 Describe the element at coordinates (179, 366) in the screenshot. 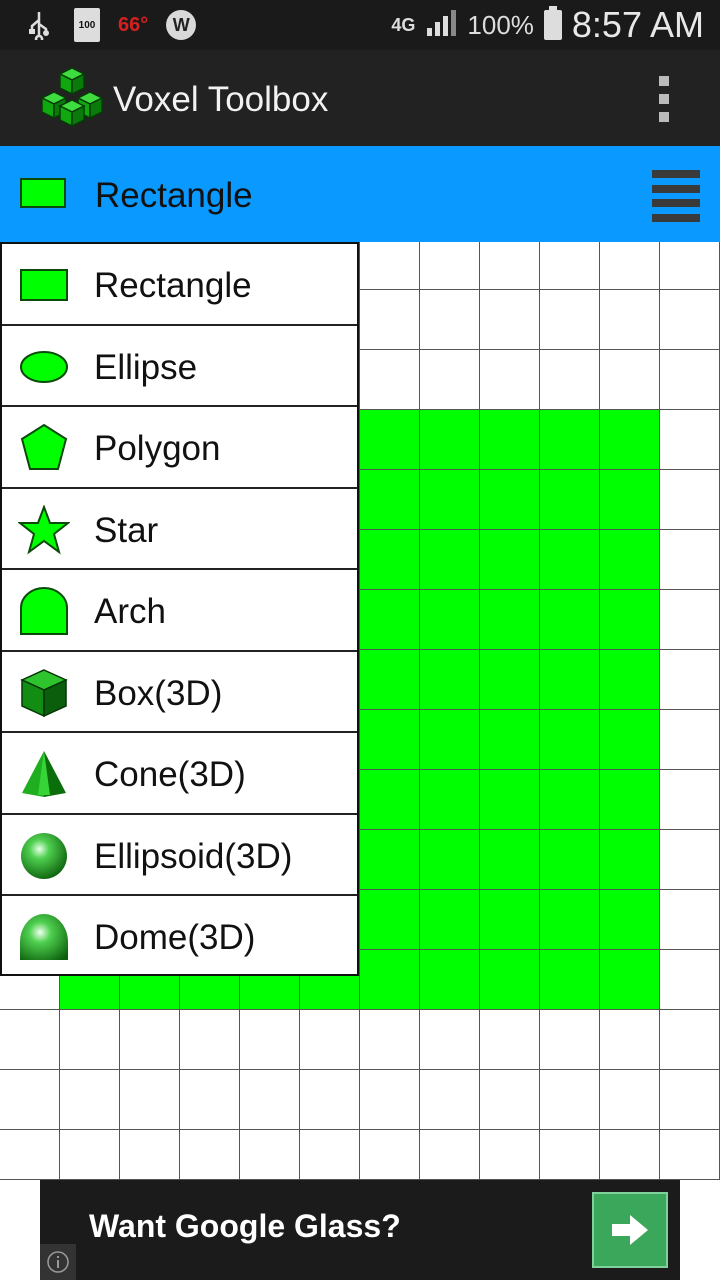

I see `shape-option-ellipse: Ellipse` at that location.